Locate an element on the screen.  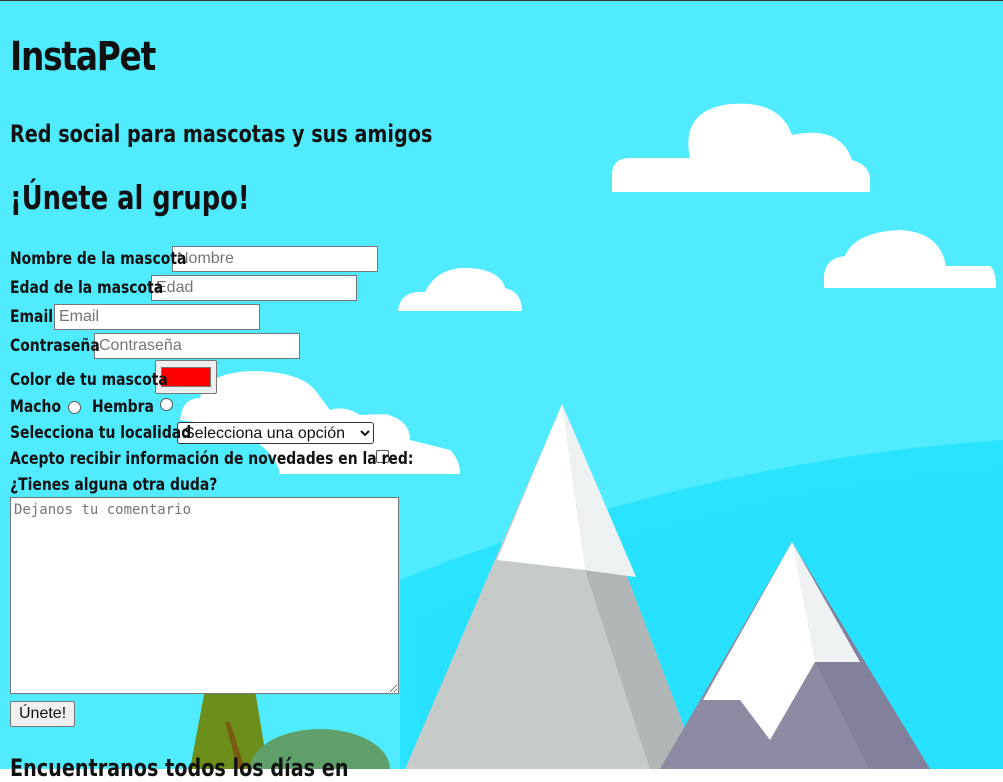
comment-textarea is located at coordinates (204, 595).